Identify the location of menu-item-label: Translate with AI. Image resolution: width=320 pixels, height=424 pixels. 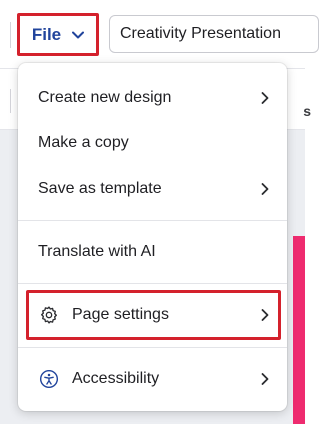
(97, 251).